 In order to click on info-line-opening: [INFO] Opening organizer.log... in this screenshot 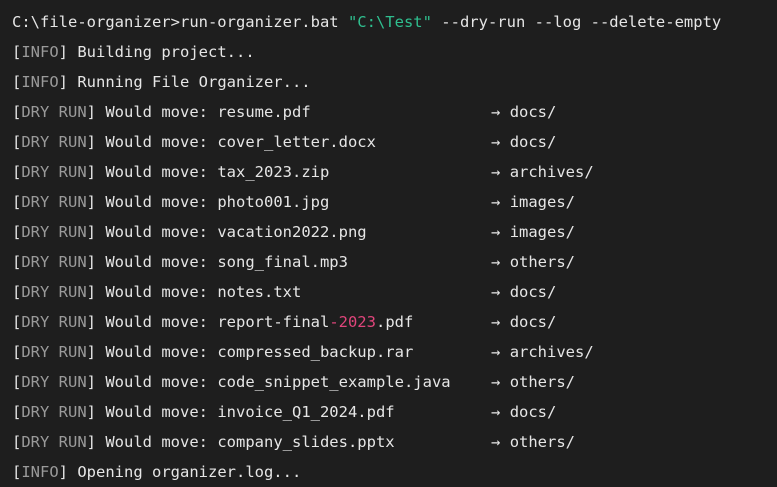, I will do `click(157, 472)`.